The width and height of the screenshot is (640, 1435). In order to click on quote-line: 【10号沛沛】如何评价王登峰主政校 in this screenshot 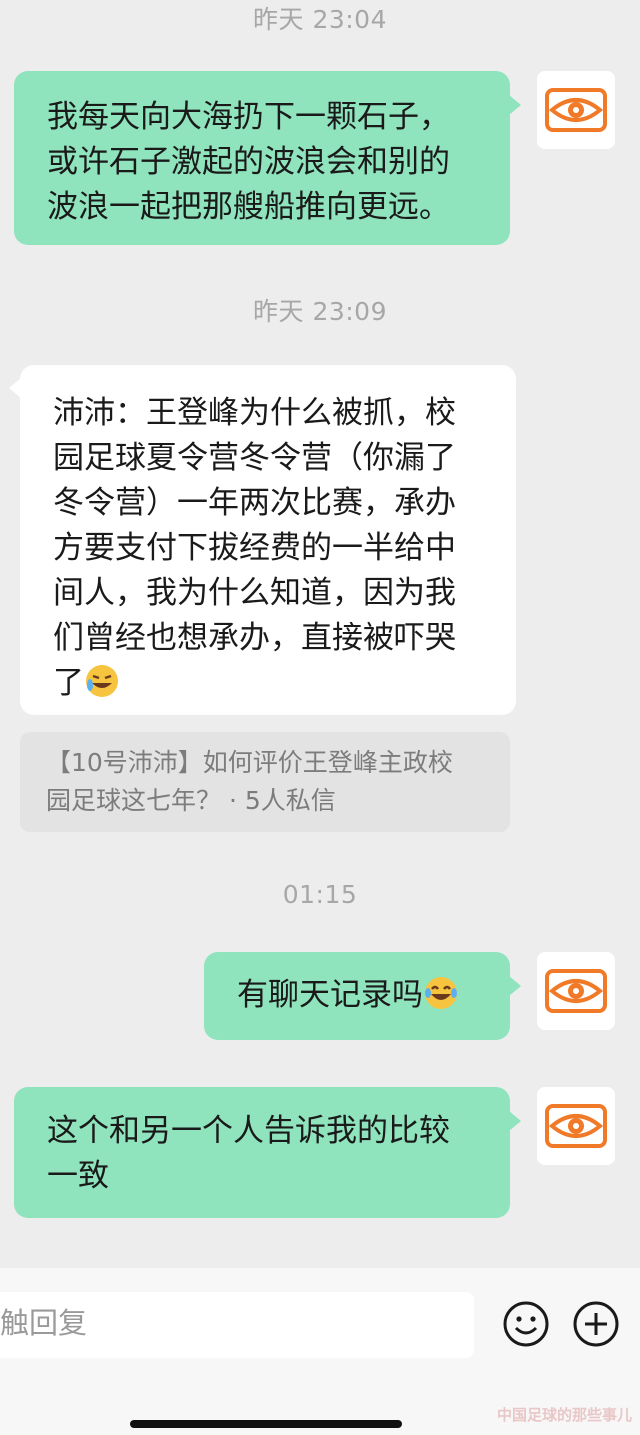, I will do `click(249, 762)`.